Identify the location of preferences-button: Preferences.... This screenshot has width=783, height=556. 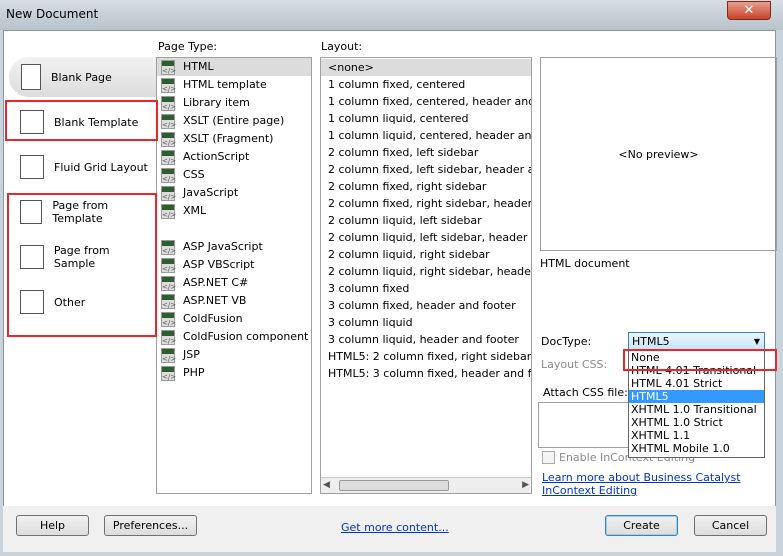
(150, 525).